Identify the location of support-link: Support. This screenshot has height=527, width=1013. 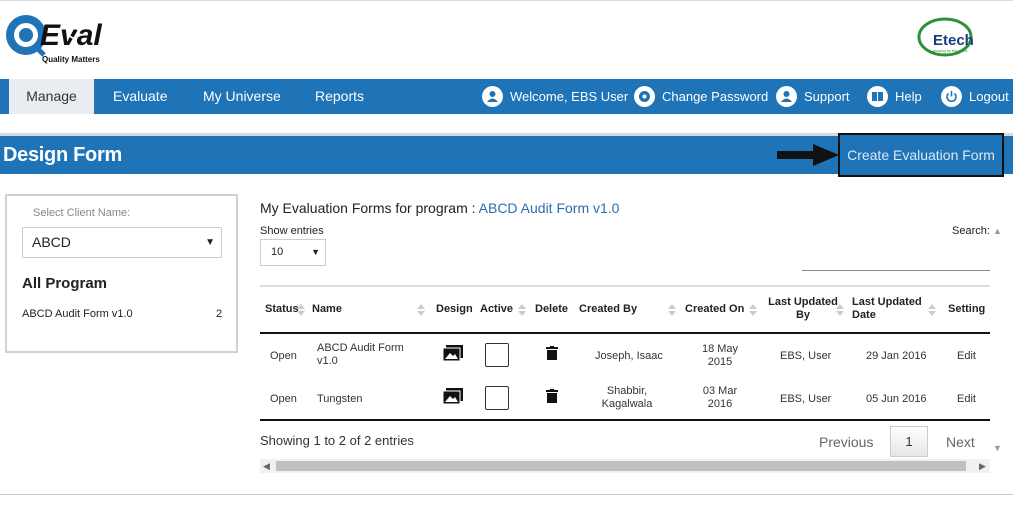
(813, 96).